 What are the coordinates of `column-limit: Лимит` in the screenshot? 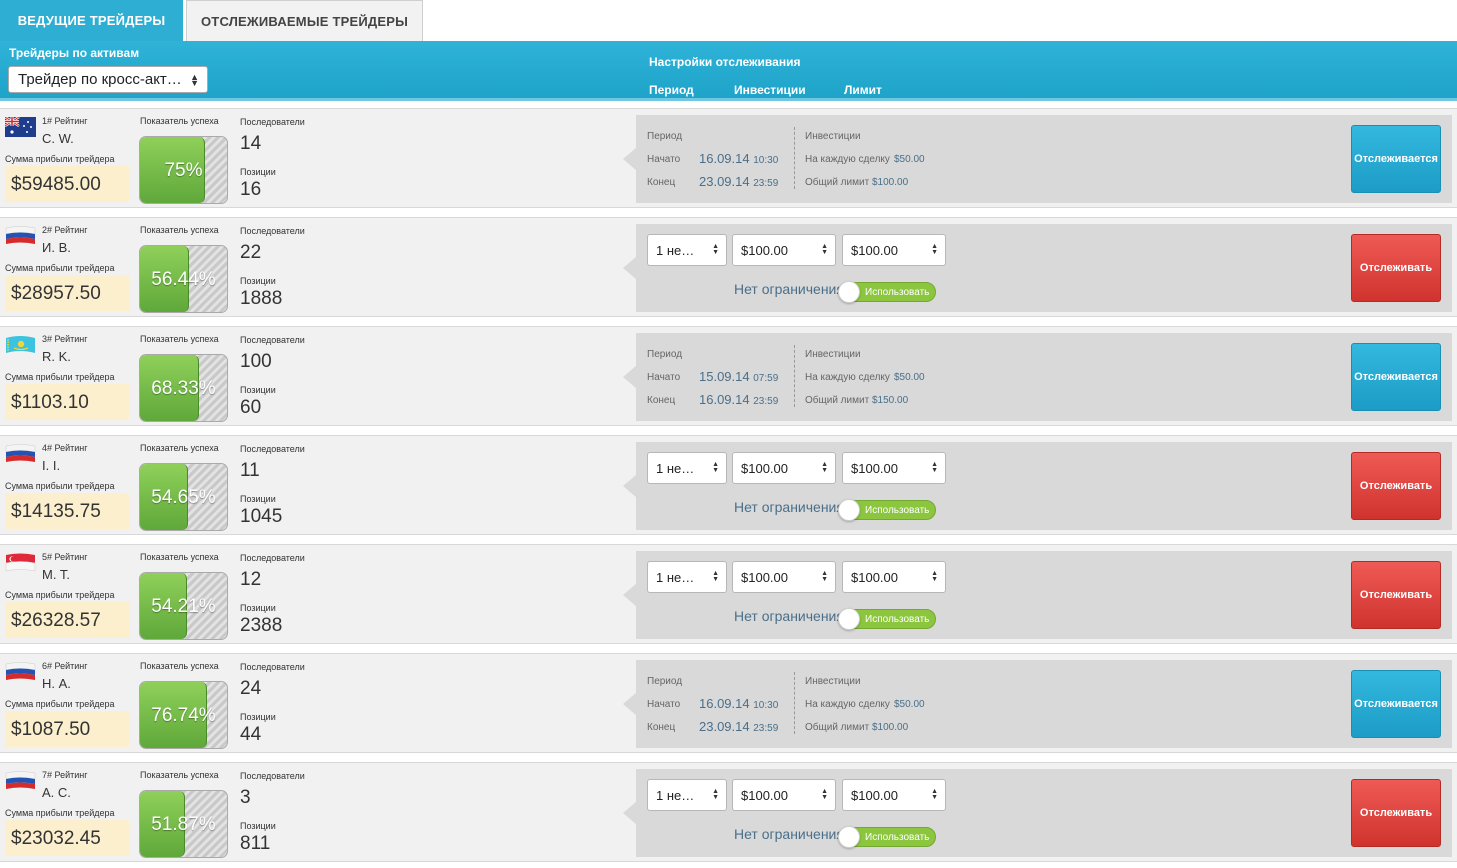 It's located at (863, 90).